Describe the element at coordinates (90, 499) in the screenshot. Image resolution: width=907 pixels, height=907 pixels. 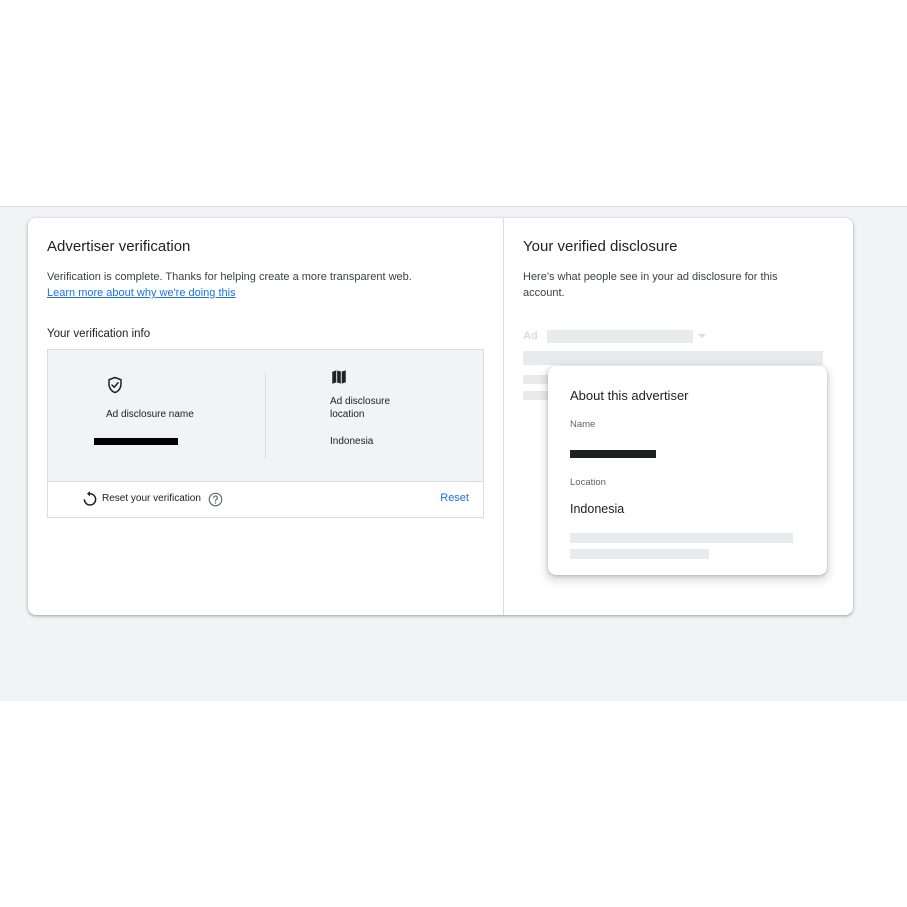
I see `reset-icon` at that location.